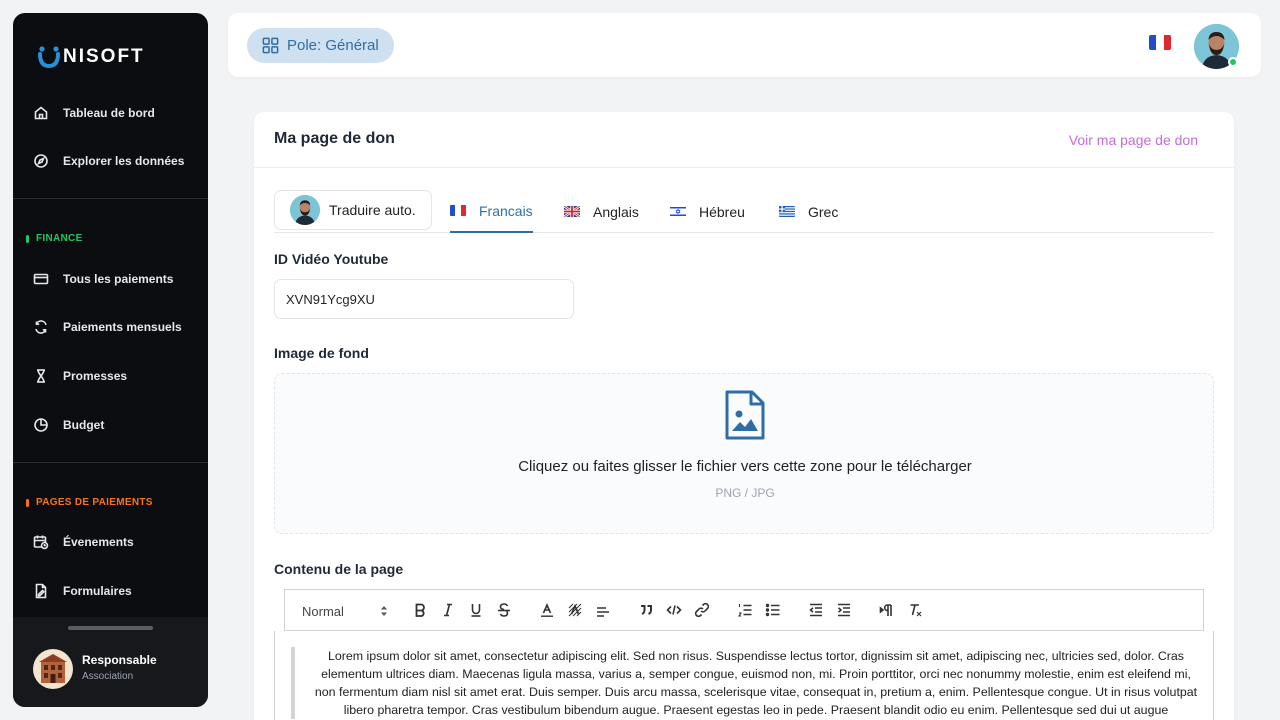 Image resolution: width=1280 pixels, height=720 pixels. I want to click on sort-arrows-icon, so click(384, 611).